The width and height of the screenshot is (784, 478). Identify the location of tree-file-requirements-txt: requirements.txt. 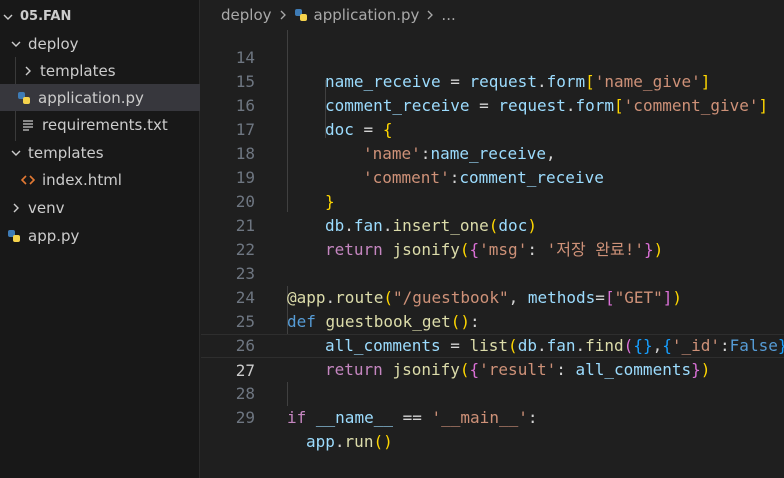
(100, 124).